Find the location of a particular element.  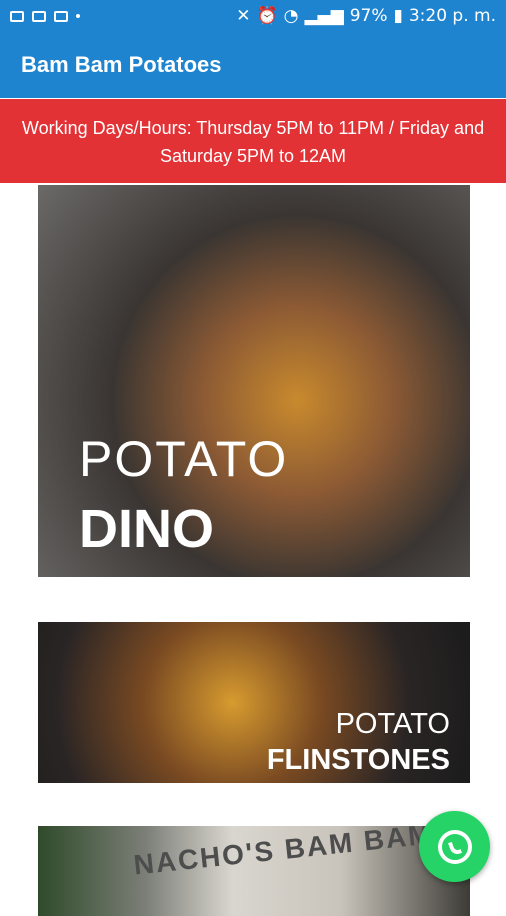

whatsapp-button is located at coordinates (454, 846).